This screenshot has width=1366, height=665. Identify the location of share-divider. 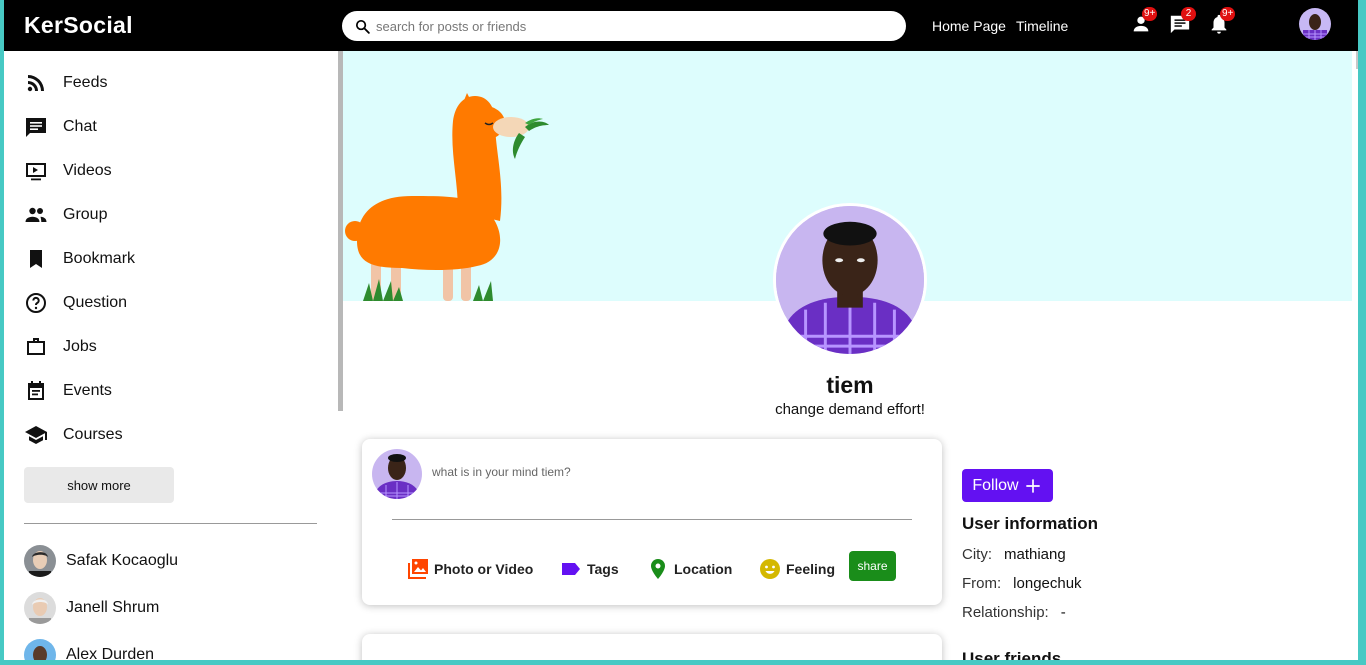
(652, 519).